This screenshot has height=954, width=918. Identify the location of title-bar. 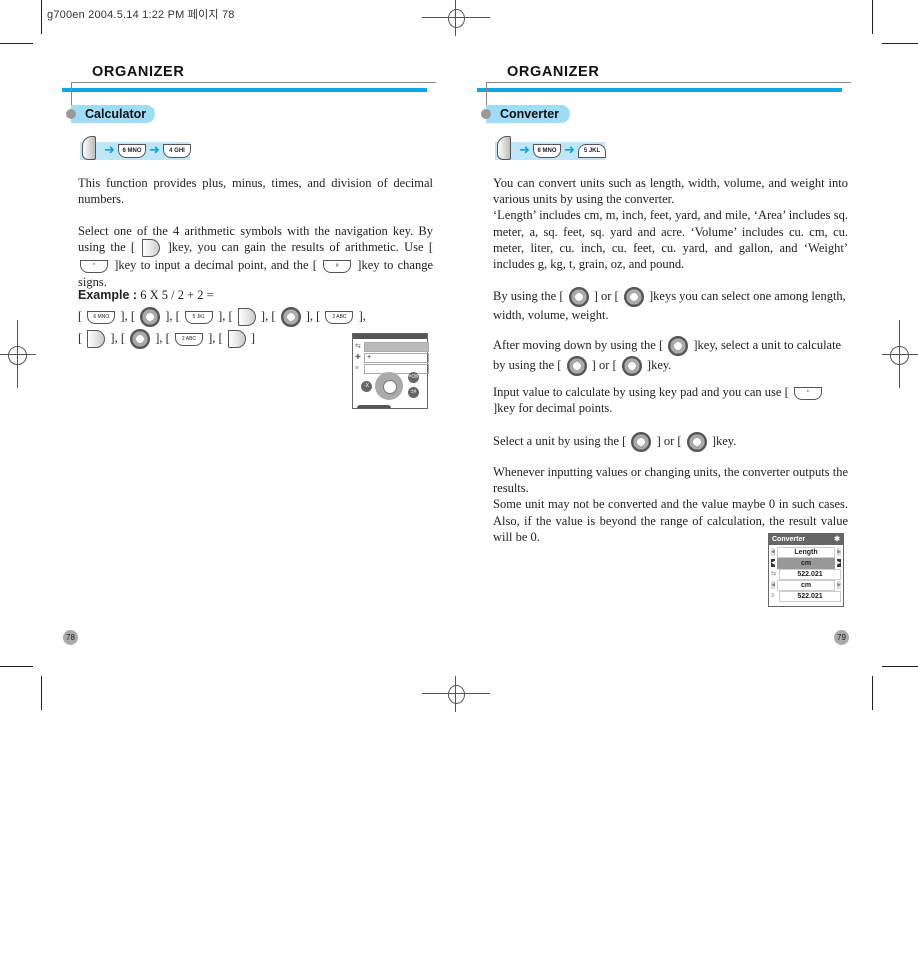
(390, 336).